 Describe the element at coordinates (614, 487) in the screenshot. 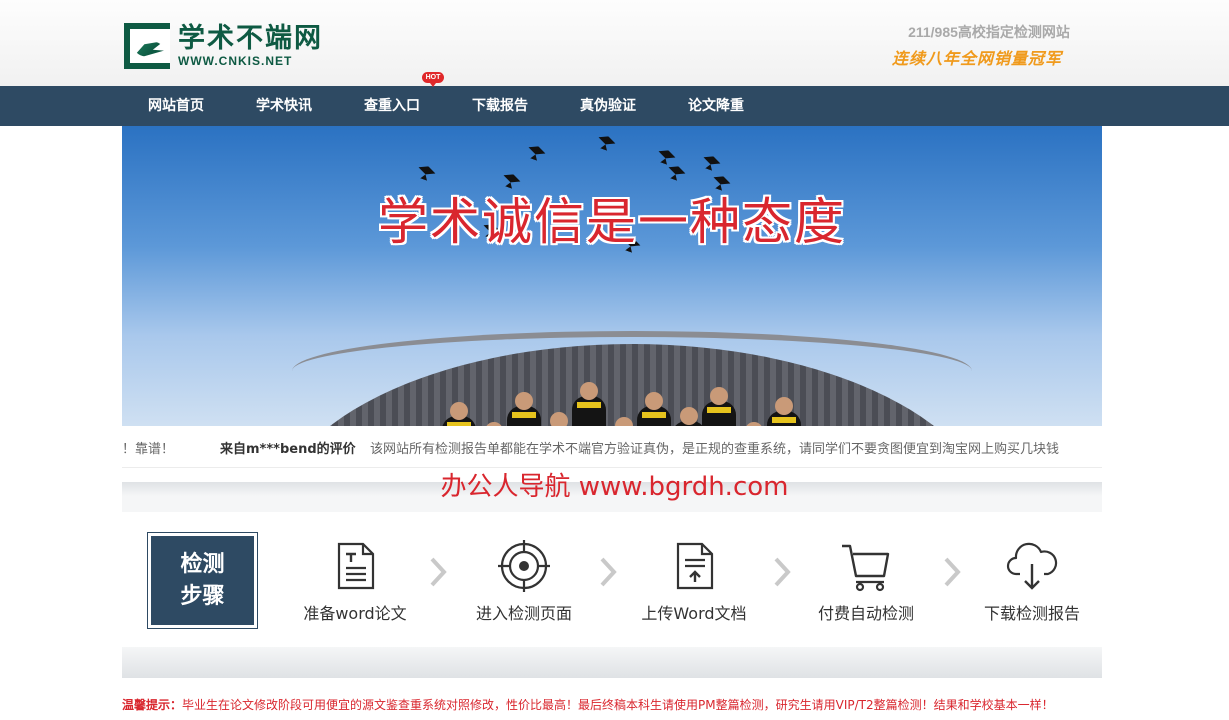

I see `watermark-text: 办公人导航 www.bgrdh.com` at that location.